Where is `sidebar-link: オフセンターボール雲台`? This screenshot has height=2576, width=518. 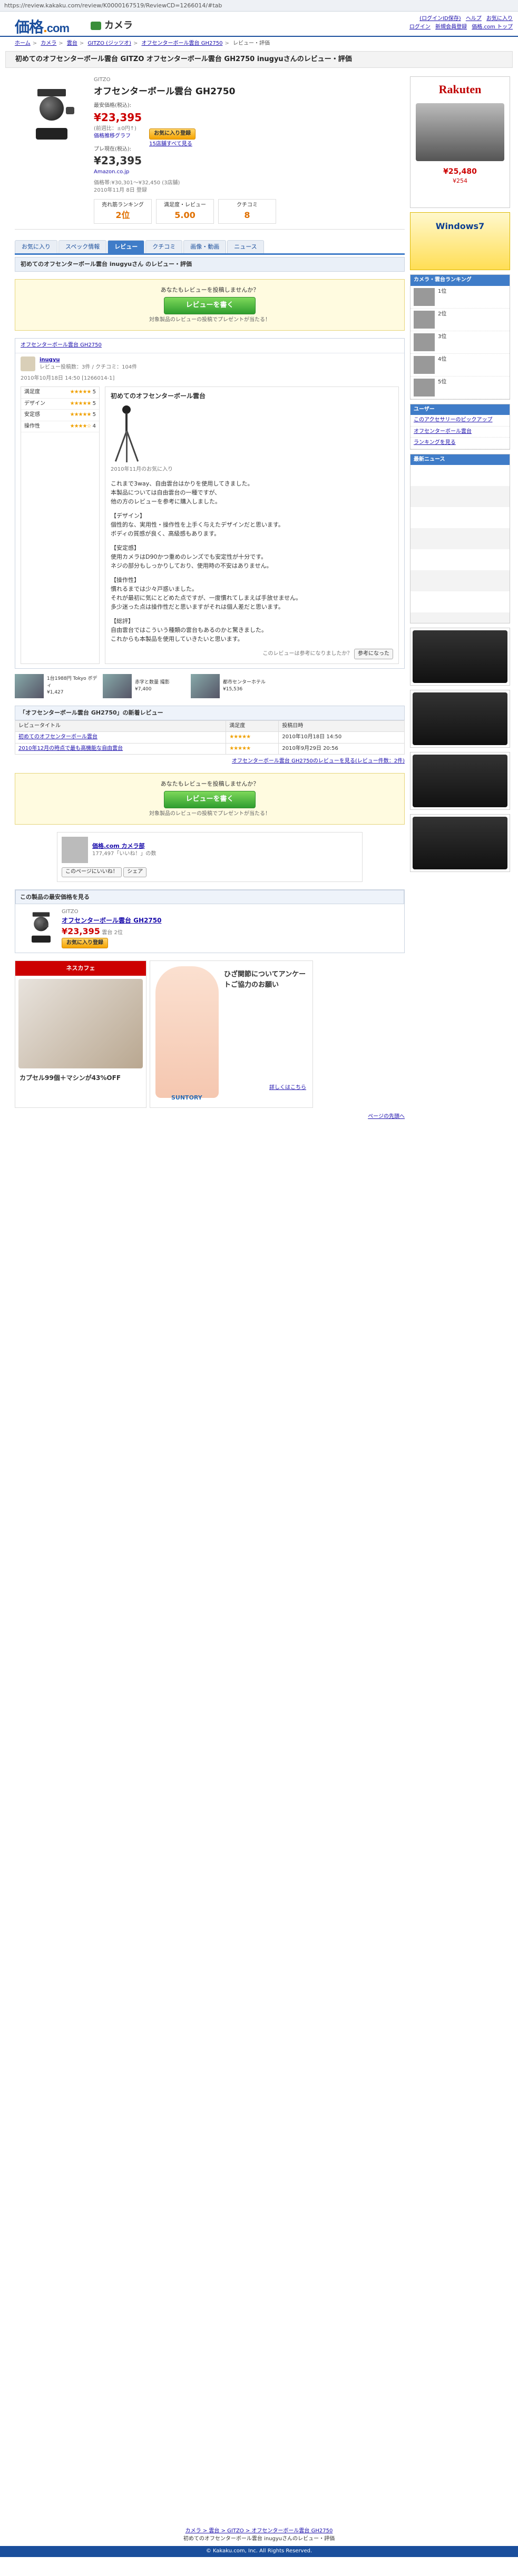 sidebar-link: オフセンターボール雲台 is located at coordinates (460, 432).